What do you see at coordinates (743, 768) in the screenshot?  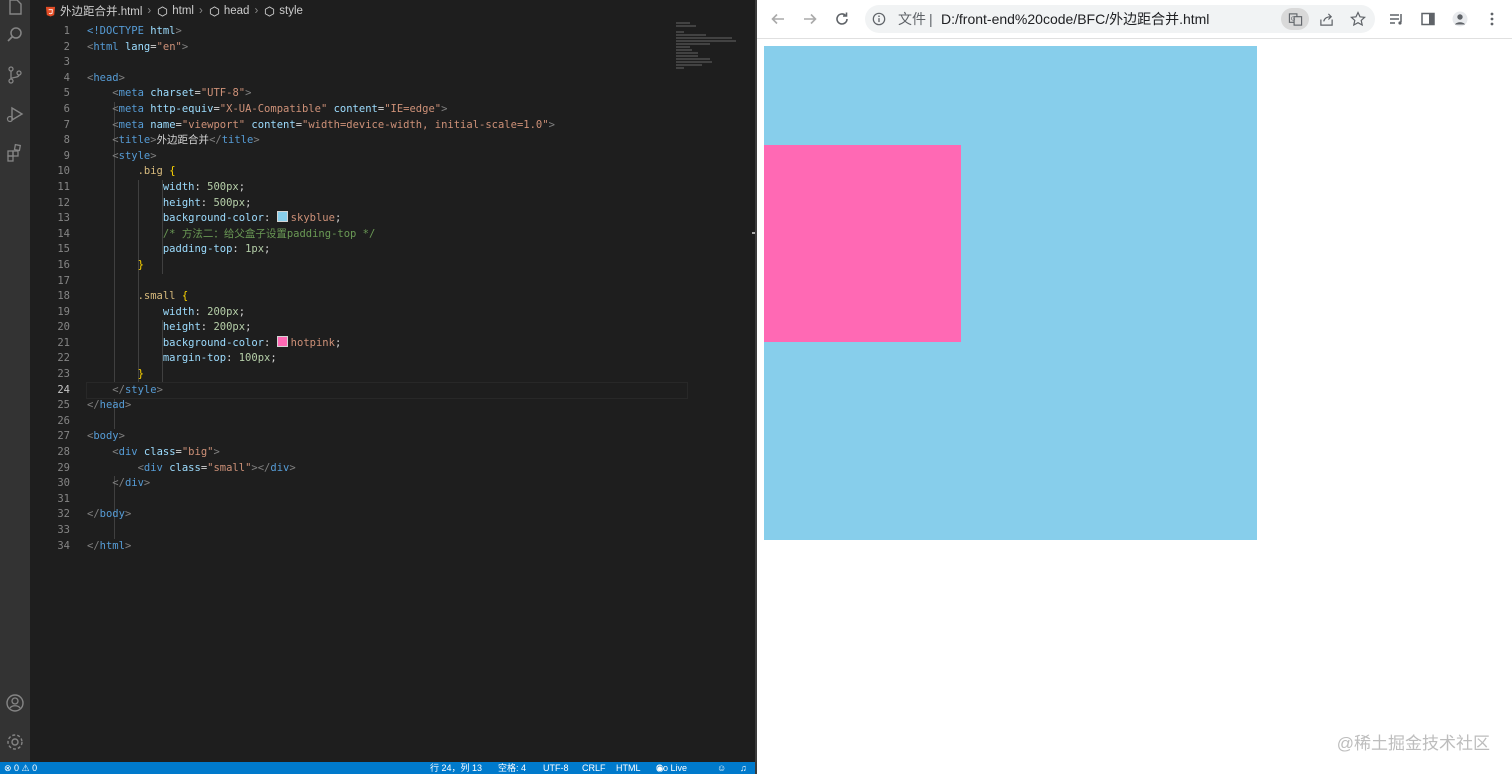 I see `notifications-bell-icon: ♫` at bounding box center [743, 768].